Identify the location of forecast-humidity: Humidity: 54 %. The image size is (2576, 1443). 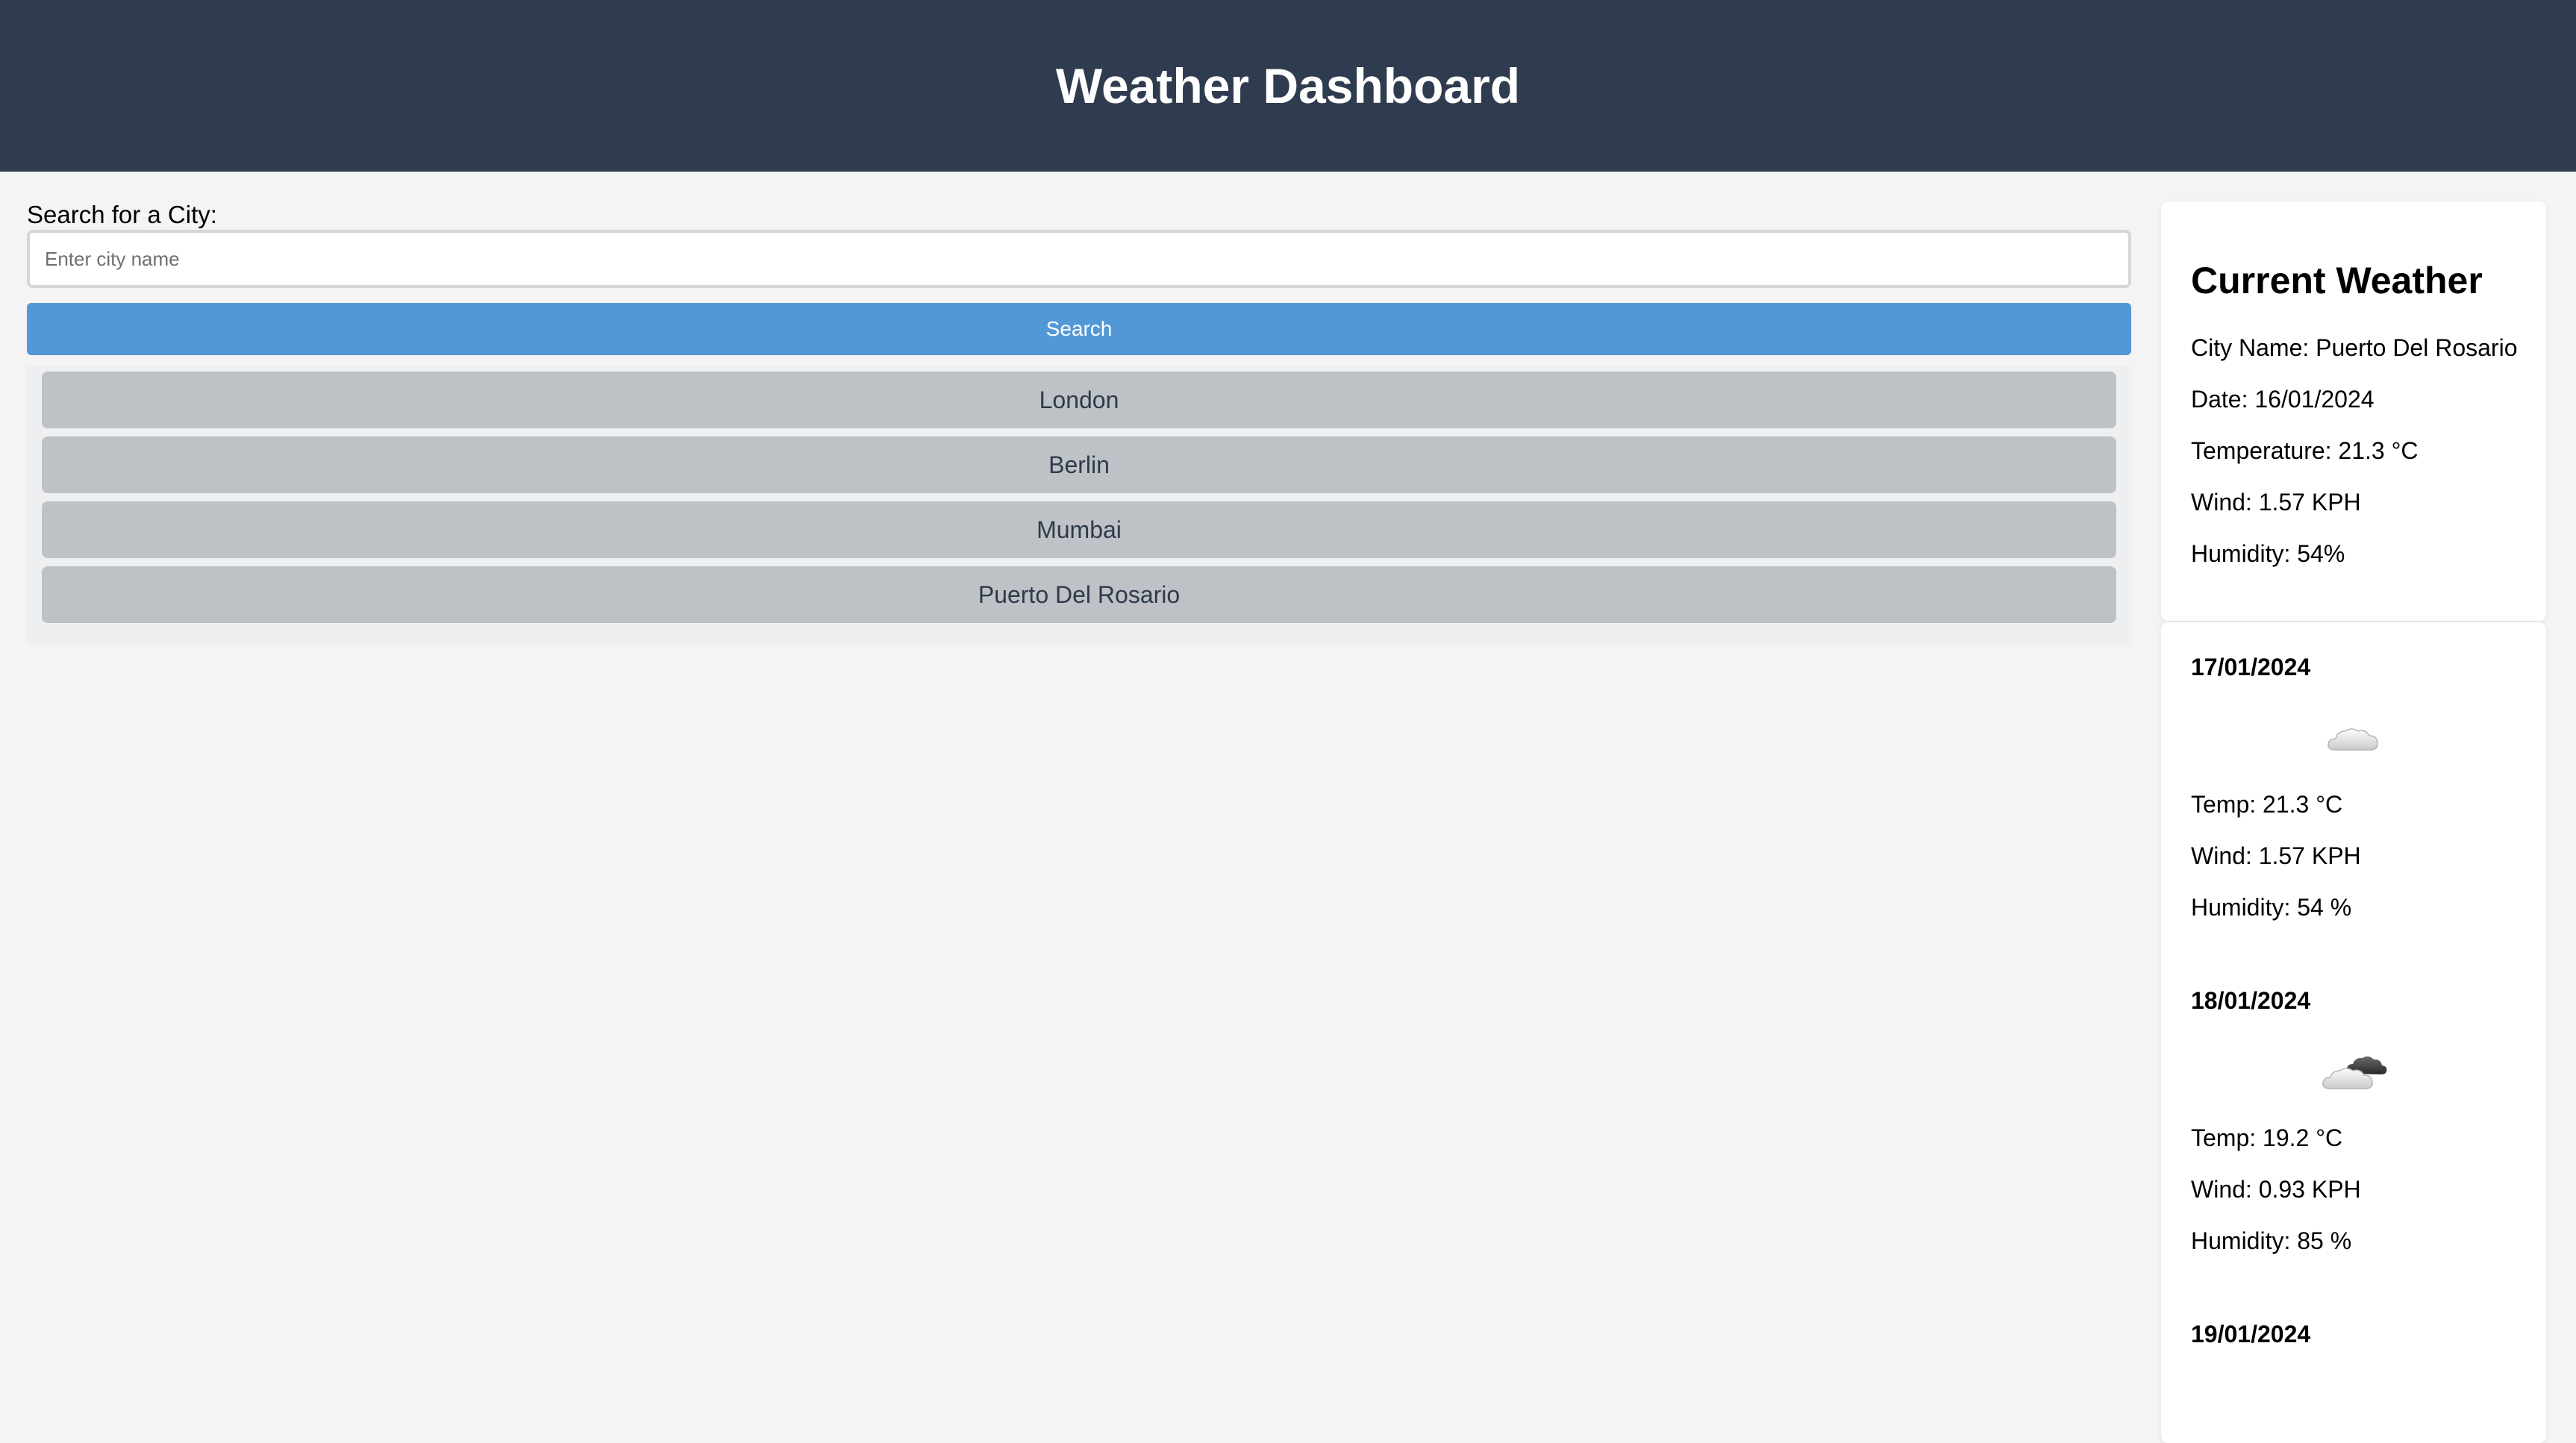
(2271, 907).